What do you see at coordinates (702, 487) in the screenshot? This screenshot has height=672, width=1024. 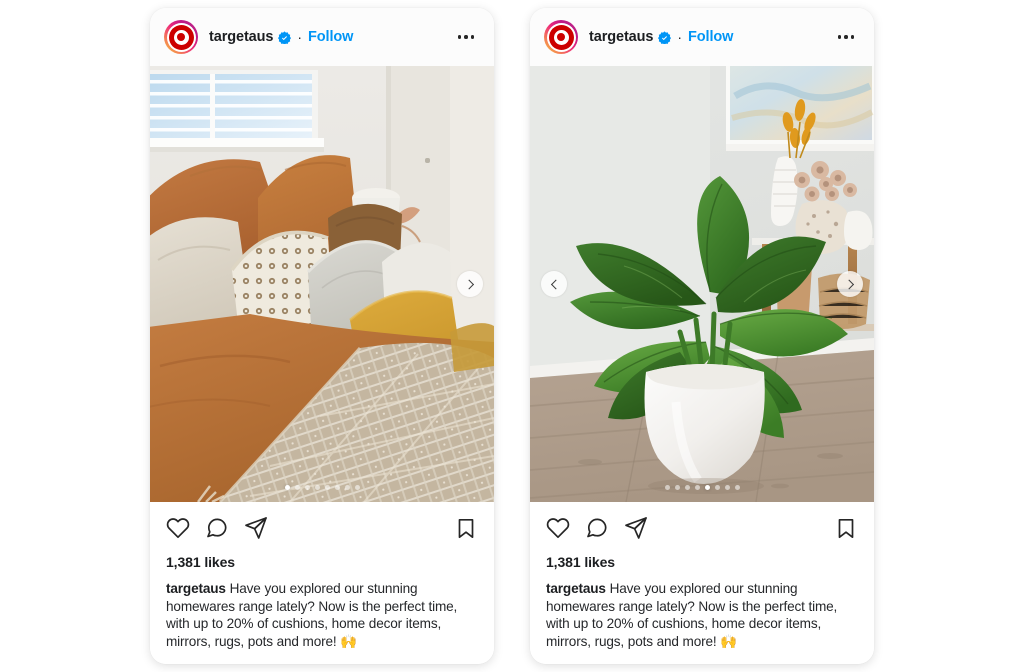 I see `carousel-dots-right` at bounding box center [702, 487].